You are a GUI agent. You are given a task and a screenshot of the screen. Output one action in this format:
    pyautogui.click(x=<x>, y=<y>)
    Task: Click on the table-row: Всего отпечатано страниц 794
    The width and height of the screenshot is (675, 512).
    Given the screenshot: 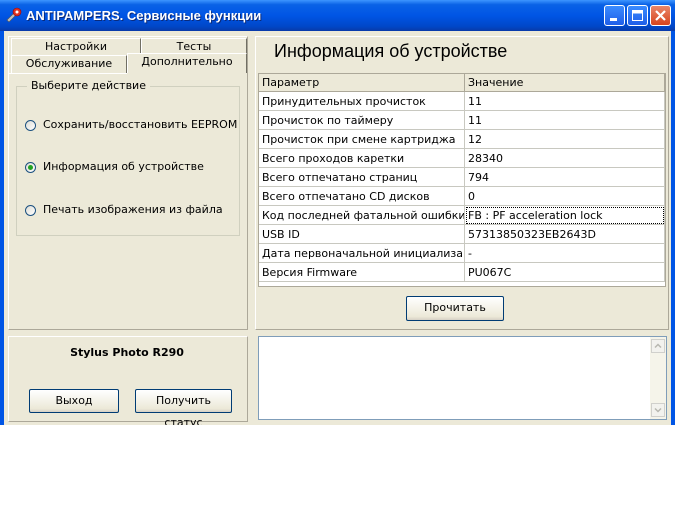 What is the action you would take?
    pyautogui.click(x=462, y=177)
    